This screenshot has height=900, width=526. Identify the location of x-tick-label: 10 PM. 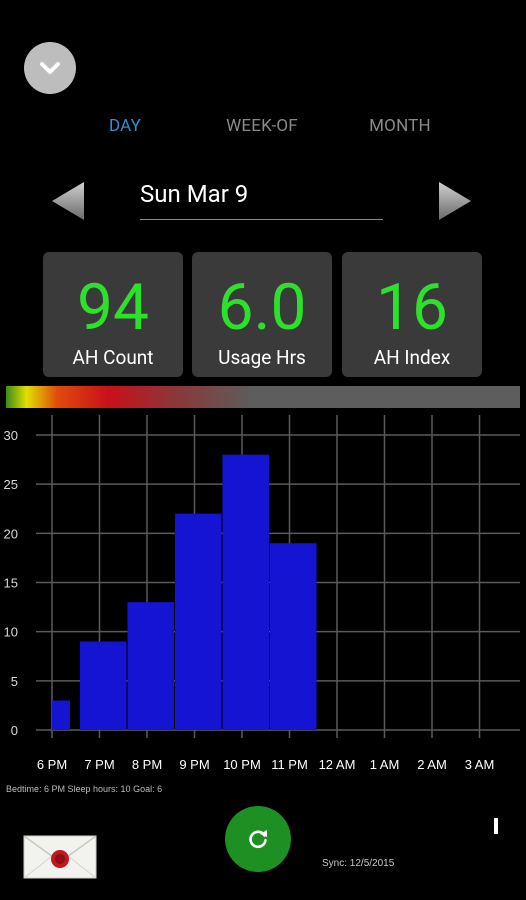
(242, 764).